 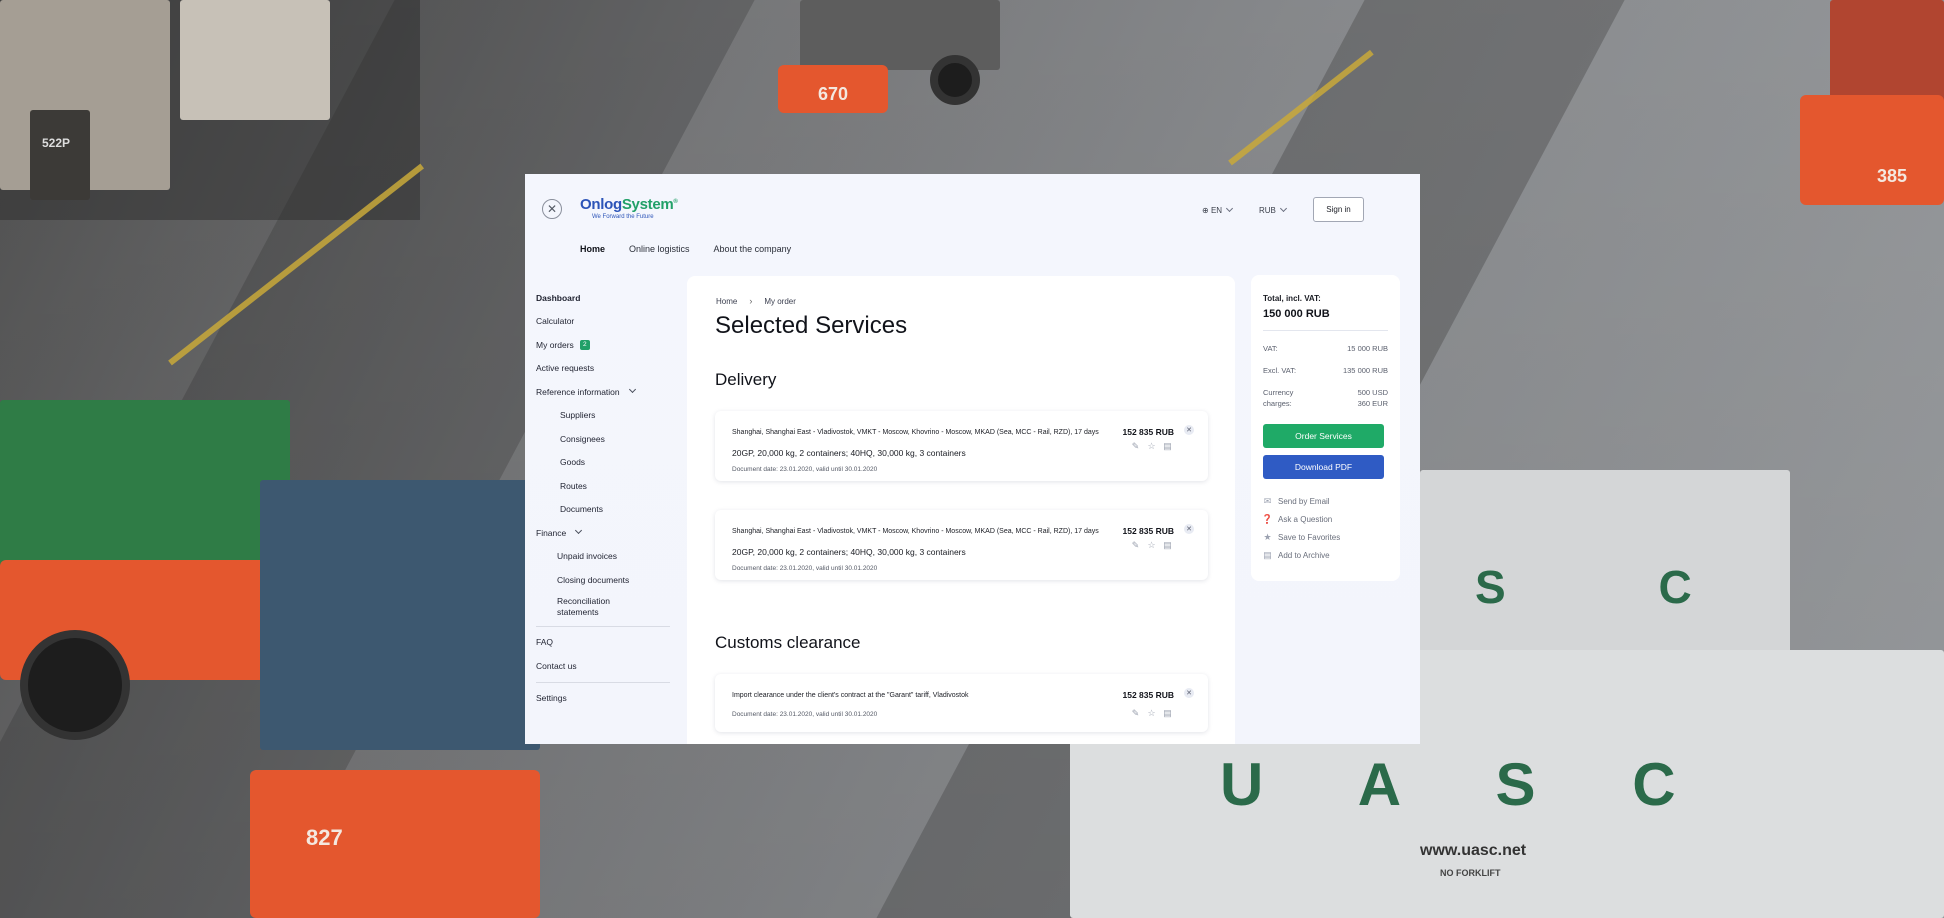 What do you see at coordinates (603, 533) in the screenshot?
I see `sidebar-item-finance: Finance` at bounding box center [603, 533].